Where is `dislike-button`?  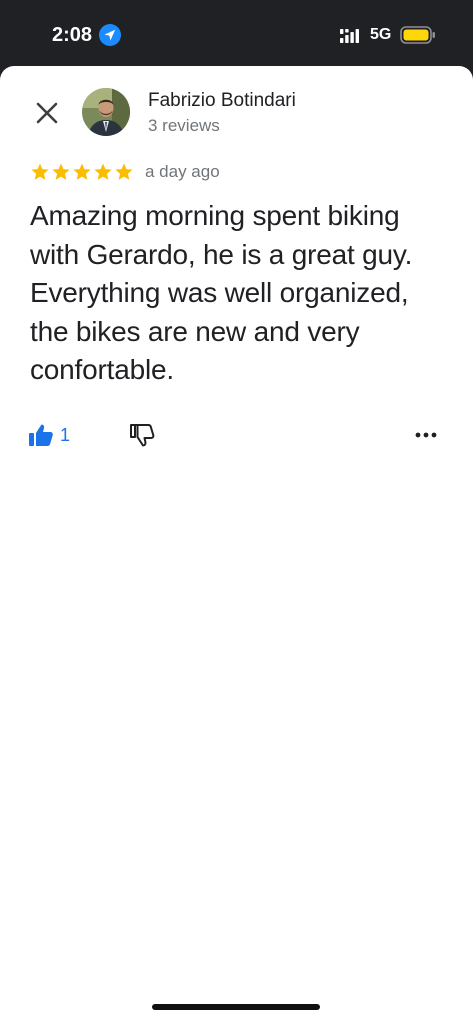 dislike-button is located at coordinates (142, 435).